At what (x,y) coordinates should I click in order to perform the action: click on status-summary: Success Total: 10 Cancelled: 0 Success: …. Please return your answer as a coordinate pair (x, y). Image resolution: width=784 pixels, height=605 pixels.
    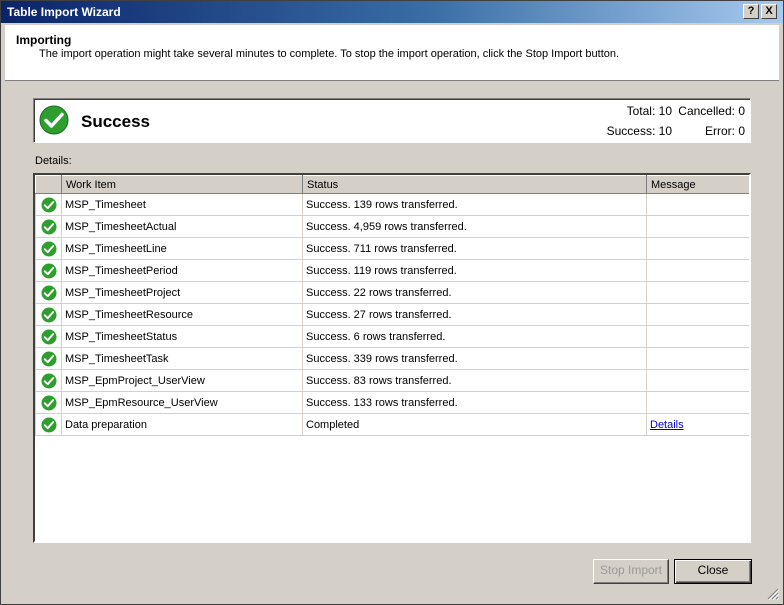
    Looking at the image, I should click on (392, 120).